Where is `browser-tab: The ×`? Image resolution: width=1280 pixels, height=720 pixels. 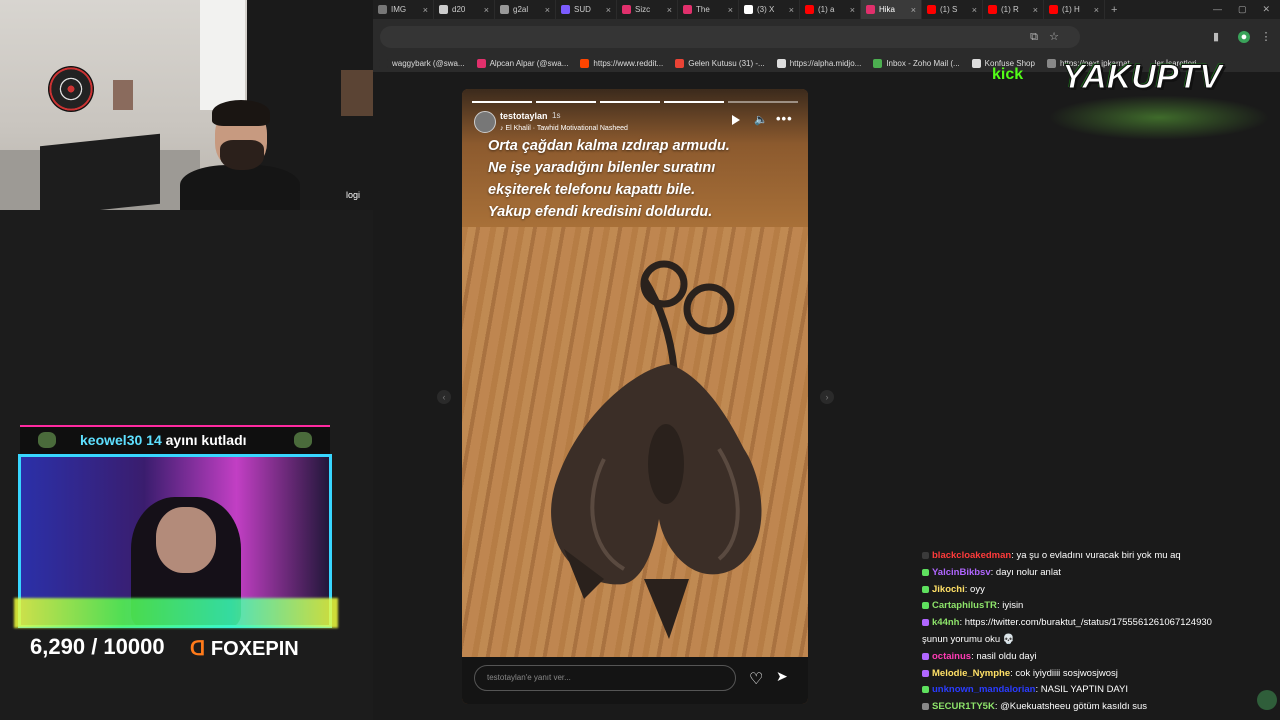
browser-tab: The × is located at coordinates (708, 9).